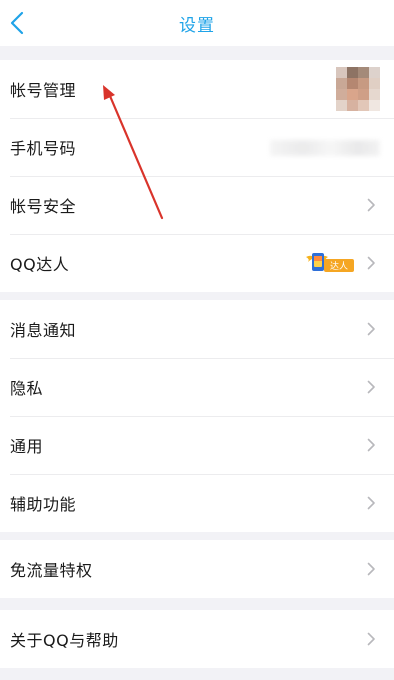  Describe the element at coordinates (197, 205) in the screenshot. I see `settings-item-account-security: 帐号安全` at that location.